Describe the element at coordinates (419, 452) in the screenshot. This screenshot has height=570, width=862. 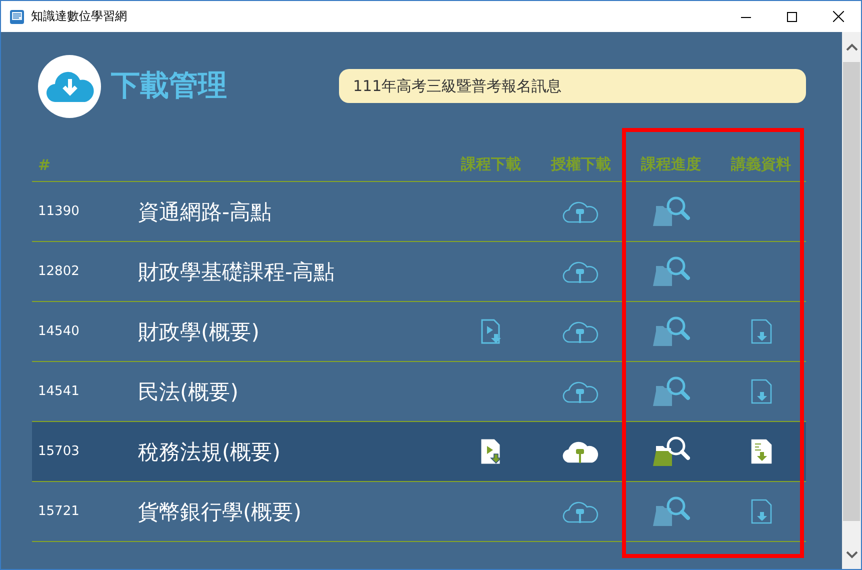
I see `table-row: 15703 稅務法規(概要)` at that location.